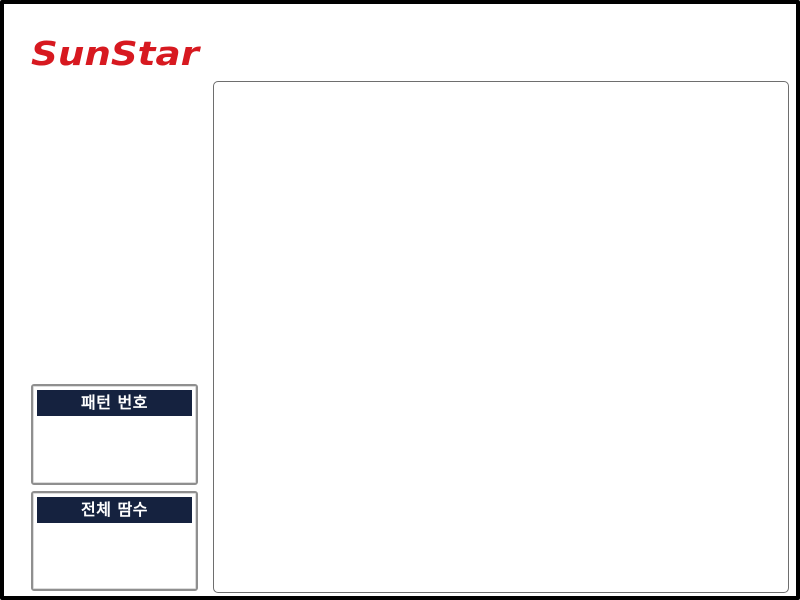  What do you see at coordinates (114, 403) in the screenshot?
I see `pattern-number-label: 패턴 번호` at bounding box center [114, 403].